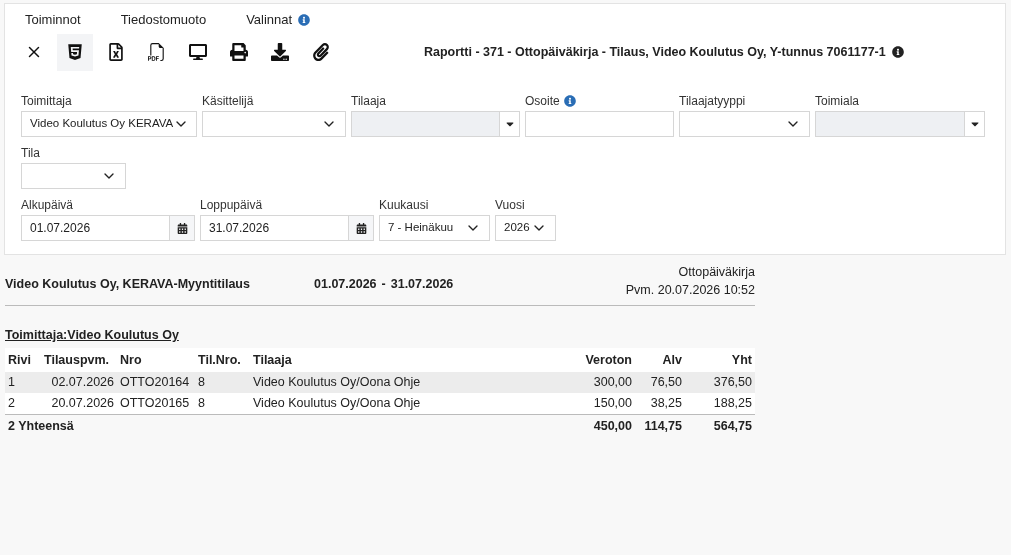 The height and width of the screenshot is (555, 1011). What do you see at coordinates (53, 19) in the screenshot?
I see `menu-item: Toiminnot` at bounding box center [53, 19].